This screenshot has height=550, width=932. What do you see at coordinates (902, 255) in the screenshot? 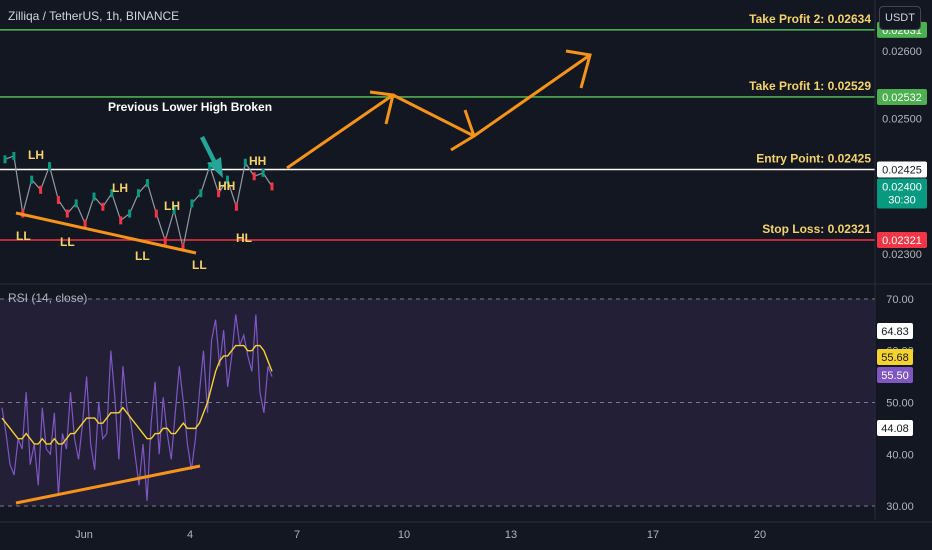
I see `price-tick-label: 0.02300` at bounding box center [902, 255].